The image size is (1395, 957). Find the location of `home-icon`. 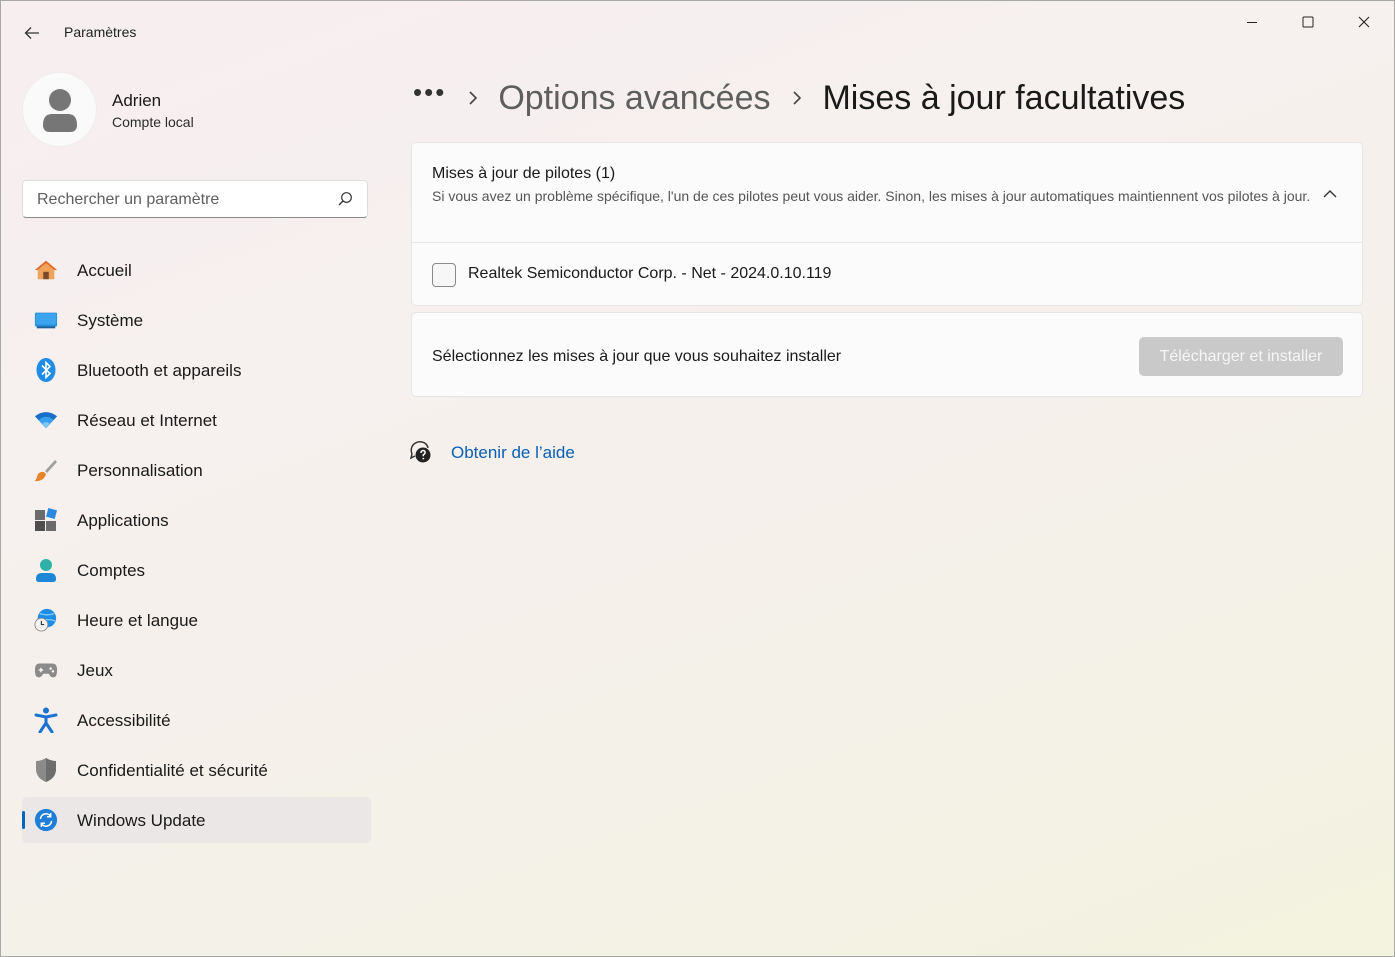

home-icon is located at coordinates (46, 270).